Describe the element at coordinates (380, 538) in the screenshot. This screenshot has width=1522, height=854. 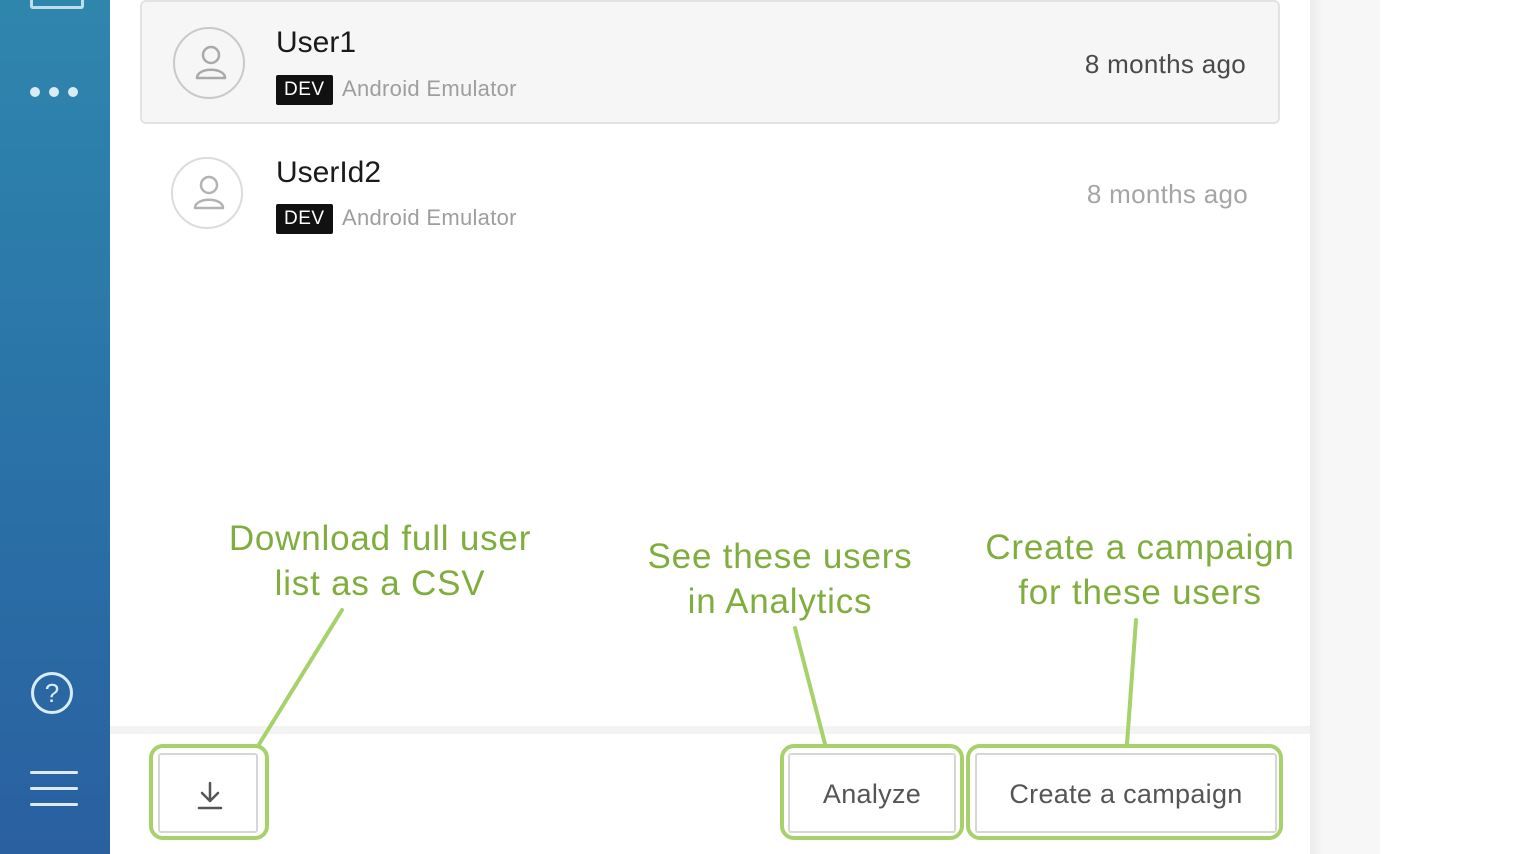
I see `callout-line: Download full user` at that location.